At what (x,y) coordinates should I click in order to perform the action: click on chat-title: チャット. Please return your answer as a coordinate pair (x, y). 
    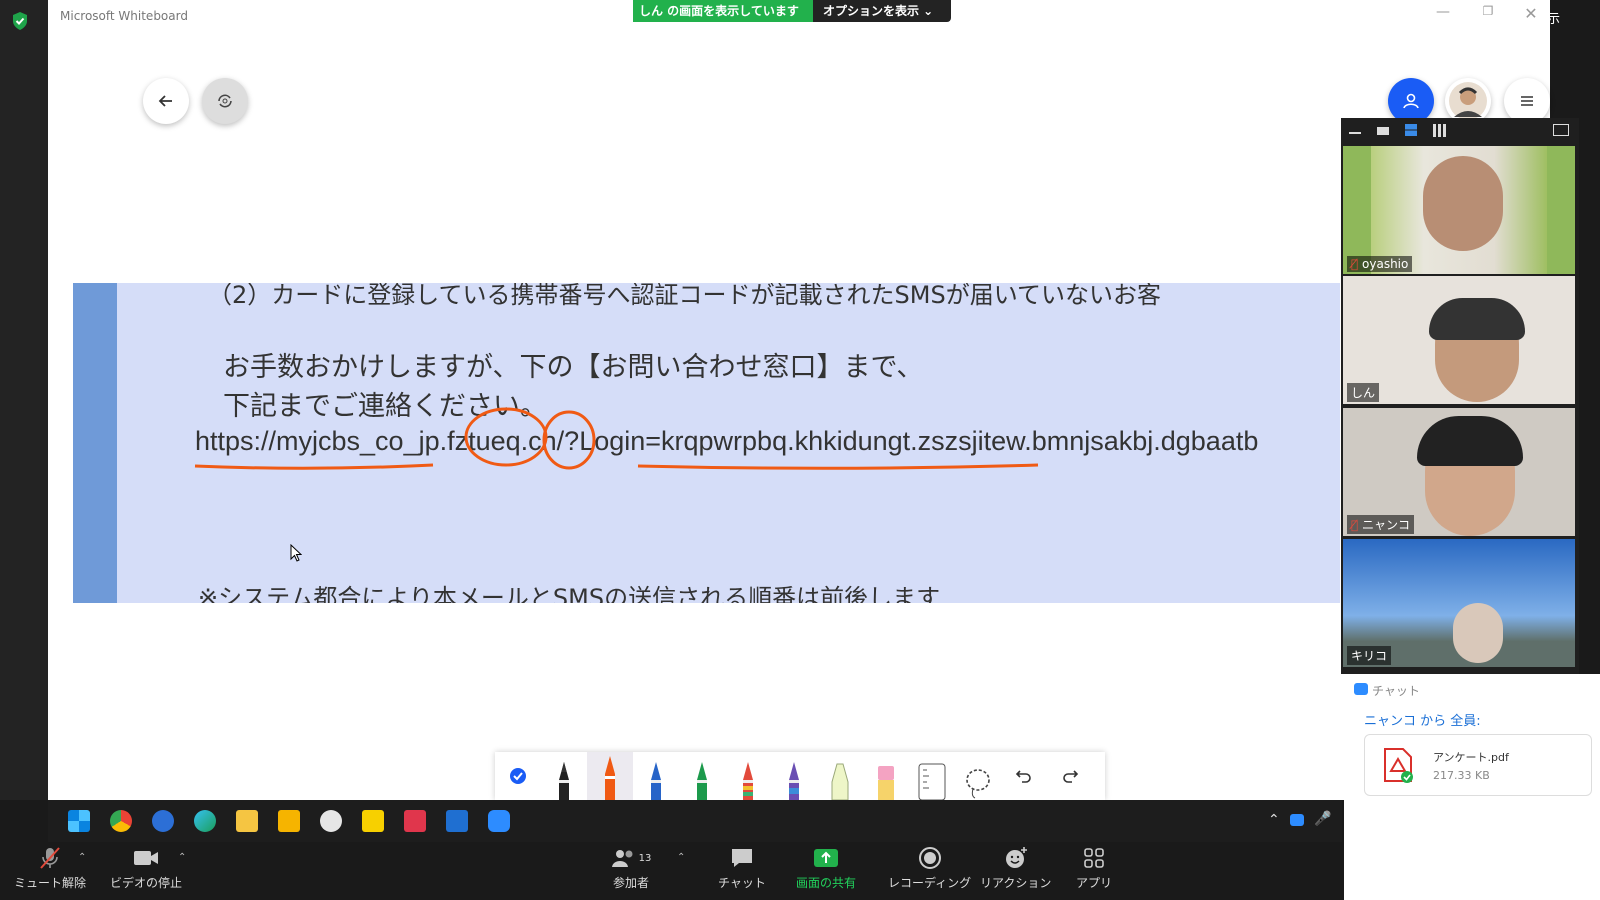
    Looking at the image, I should click on (1396, 691).